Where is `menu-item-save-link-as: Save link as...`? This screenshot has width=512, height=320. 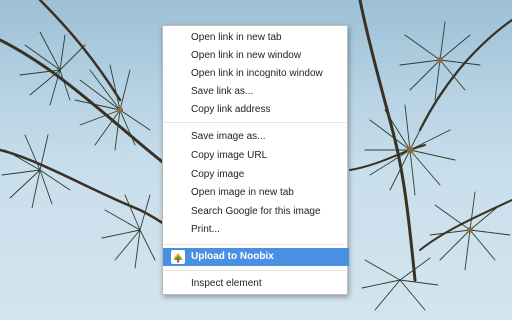 menu-item-save-link-as: Save link as... is located at coordinates (256, 92).